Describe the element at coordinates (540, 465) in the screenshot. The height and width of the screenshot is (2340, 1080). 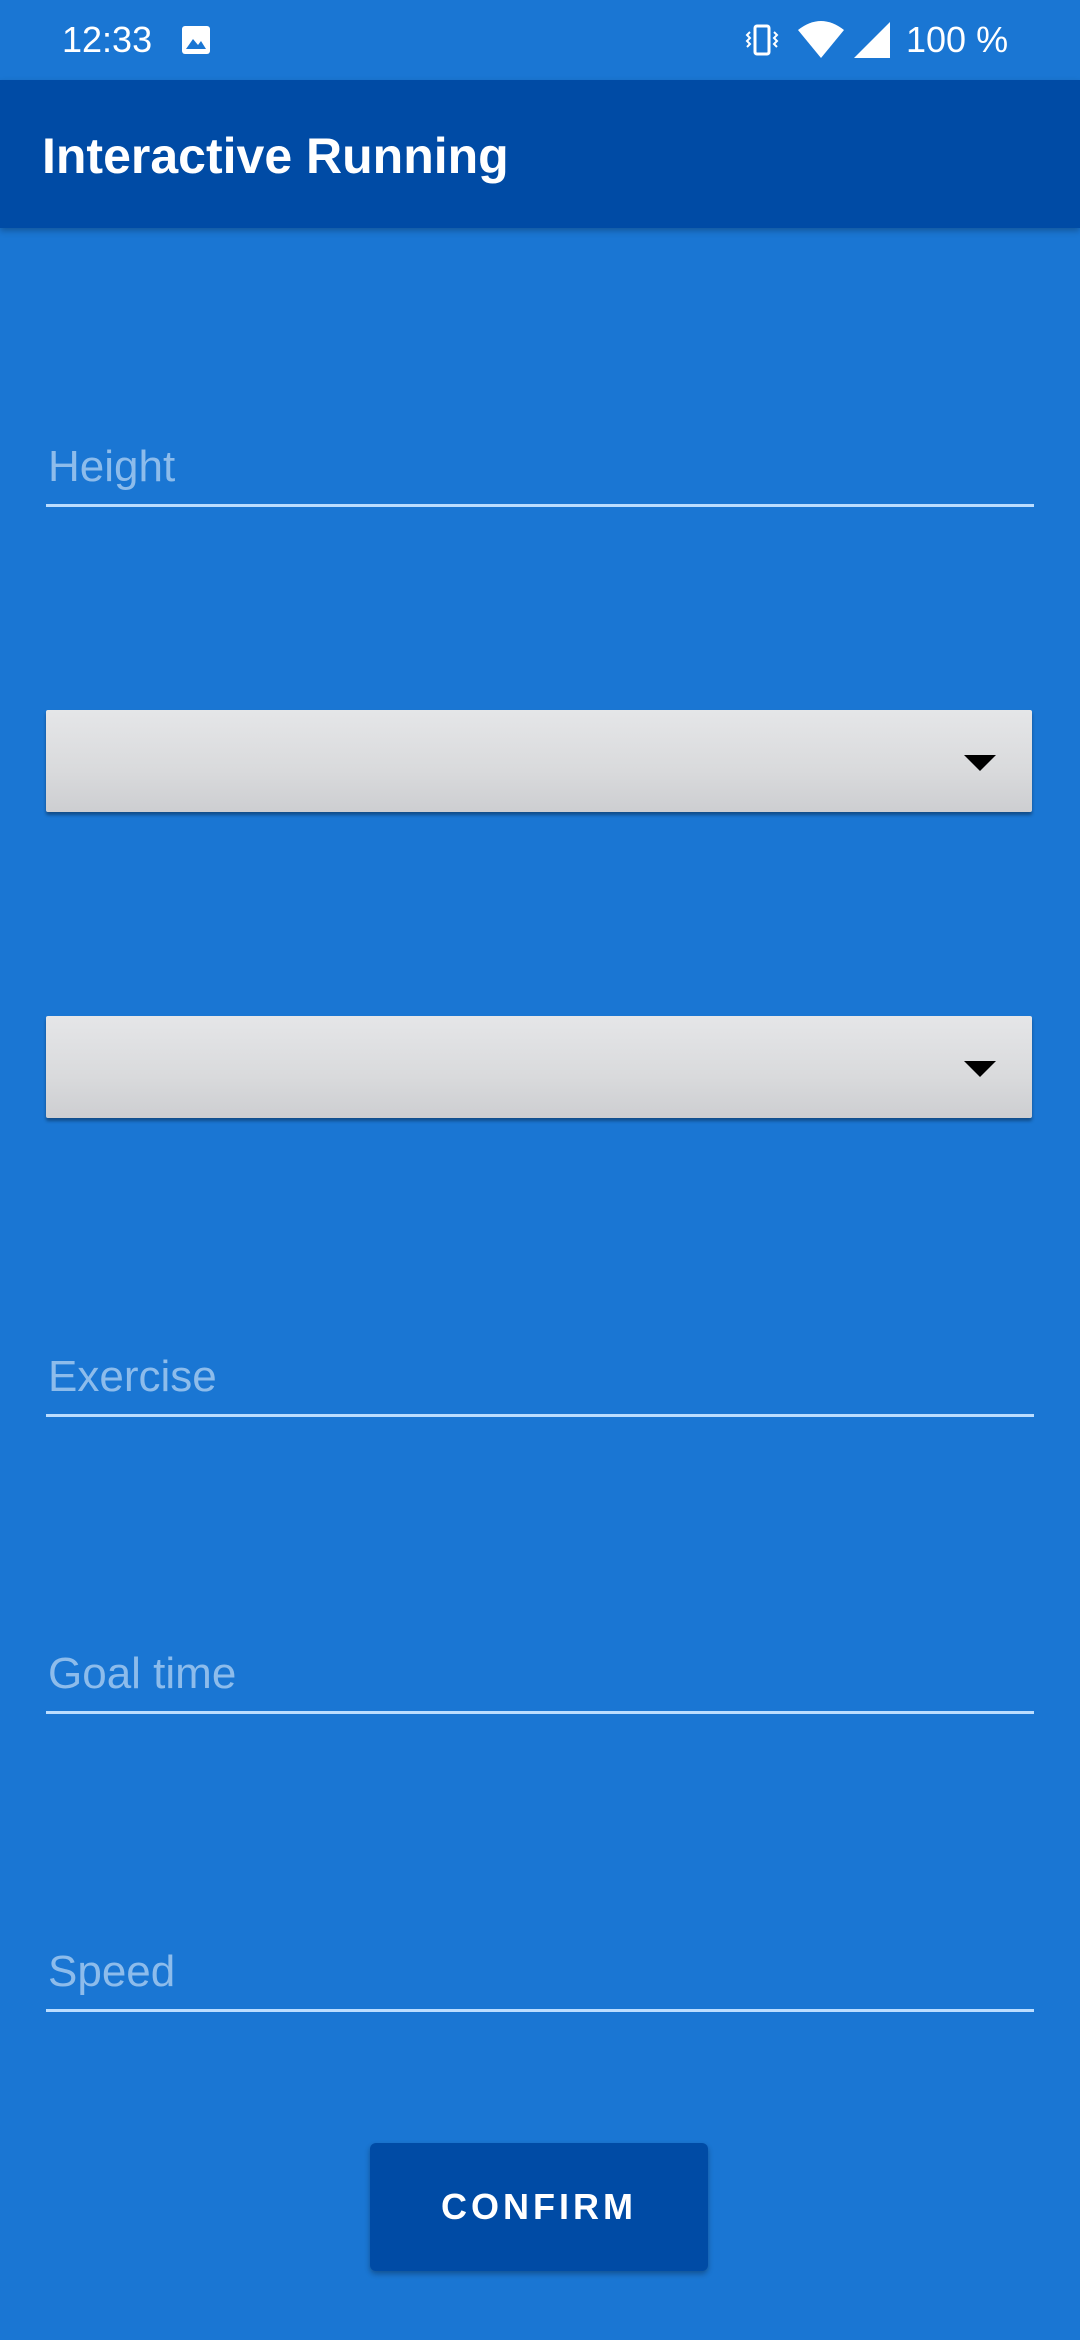
I see `height-input: Height` at that location.